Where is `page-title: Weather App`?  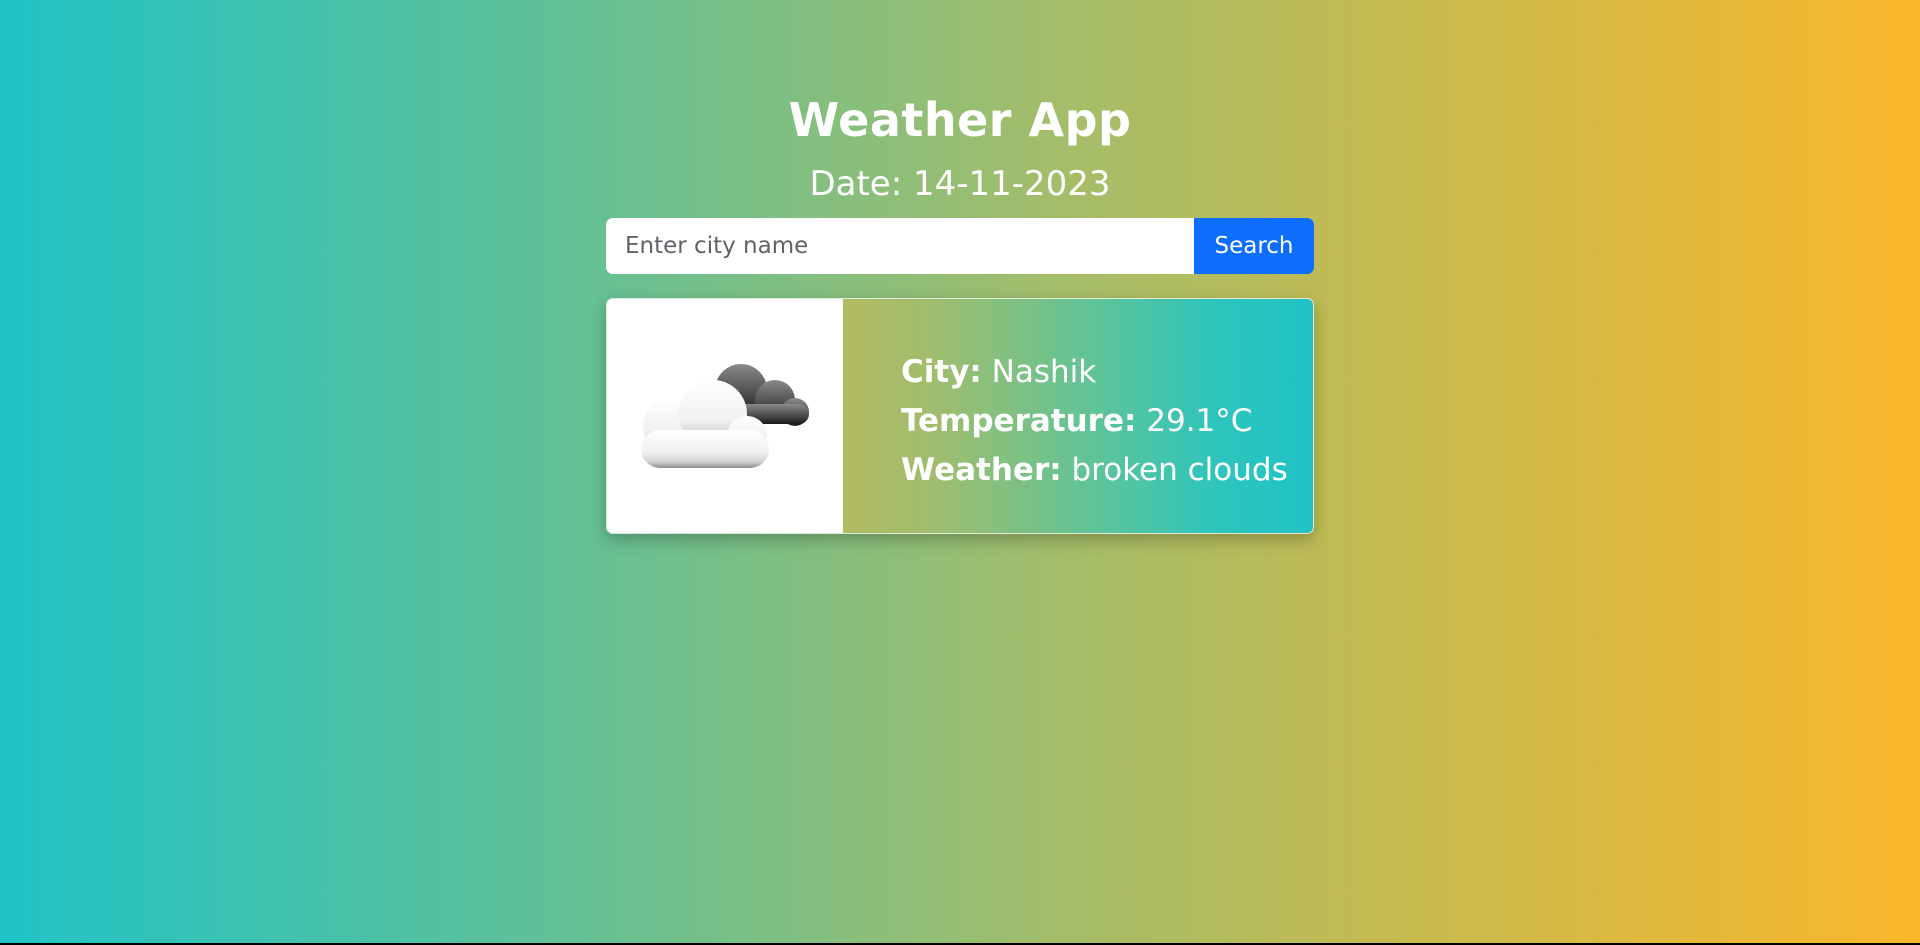 page-title: Weather App is located at coordinates (960, 120).